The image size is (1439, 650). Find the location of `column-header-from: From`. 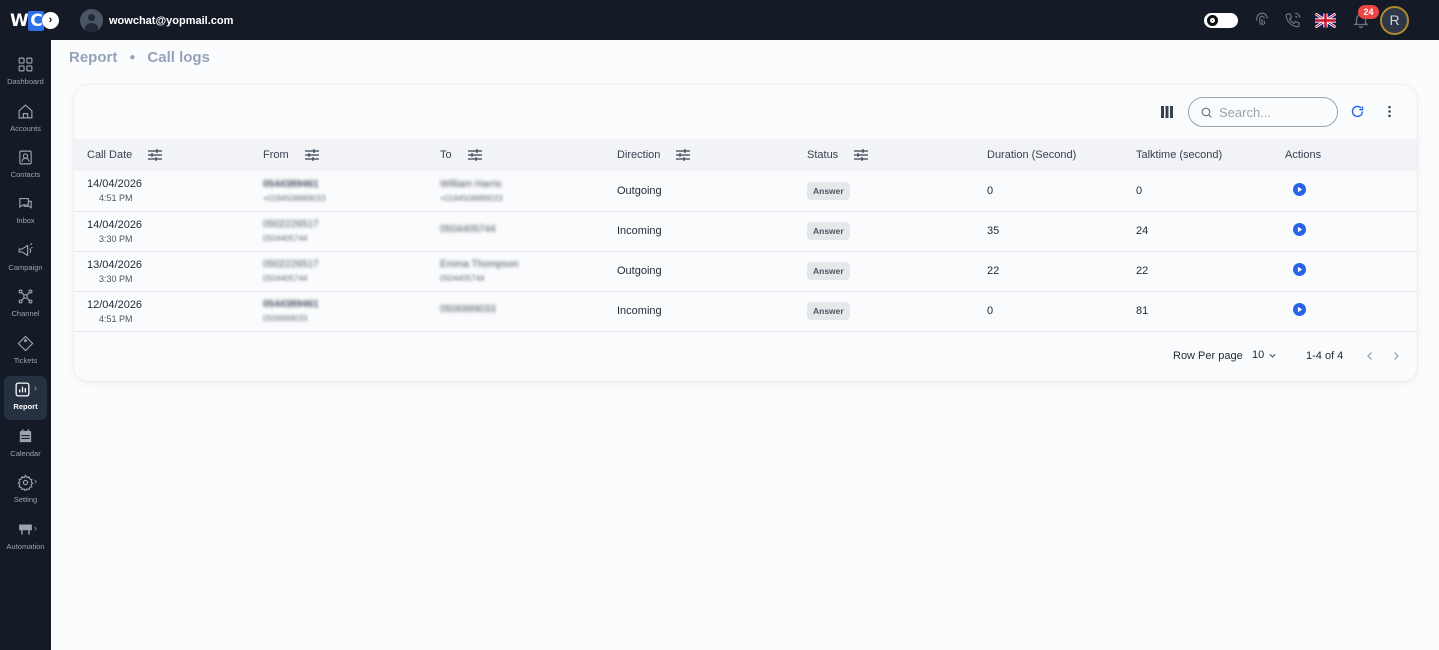

column-header-from: From is located at coordinates (351, 155).